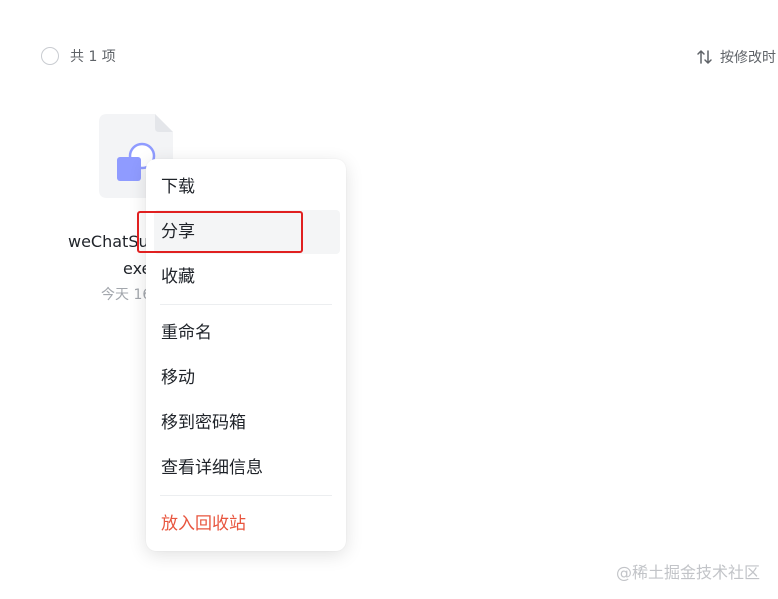  What do you see at coordinates (126, 295) in the screenshot?
I see `file-modified-date: 今天 16` at bounding box center [126, 295].